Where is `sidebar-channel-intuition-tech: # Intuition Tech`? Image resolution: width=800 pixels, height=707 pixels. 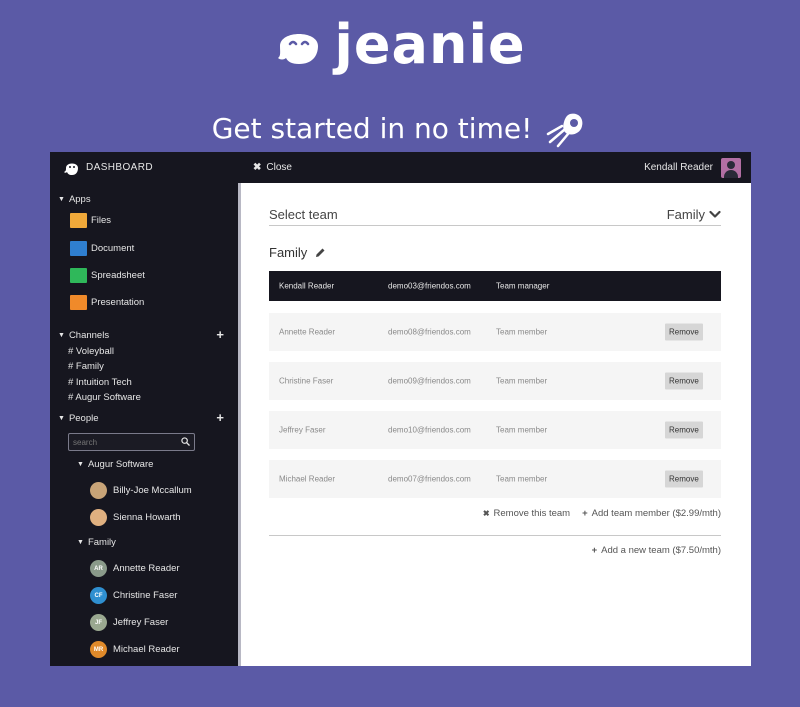
sidebar-channel-intuition-tech: # Intuition Tech is located at coordinates (100, 382).